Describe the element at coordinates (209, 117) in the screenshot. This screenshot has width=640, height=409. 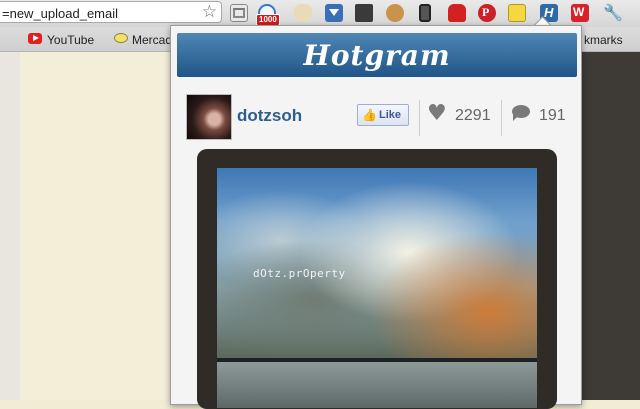
I see `avatar` at that location.